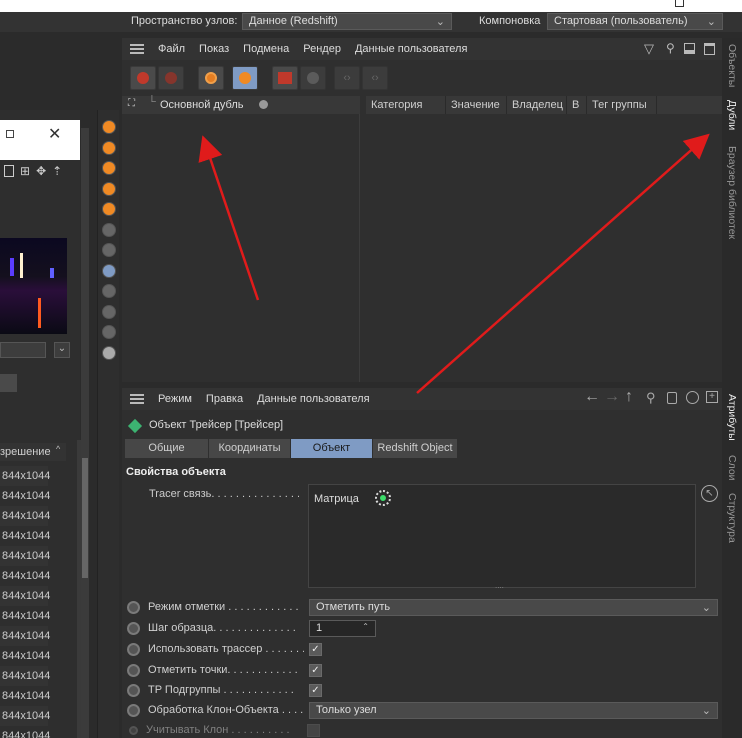 This screenshot has width=742, height=738. I want to click on arrow-to-takes-tab, so click(563, 263).